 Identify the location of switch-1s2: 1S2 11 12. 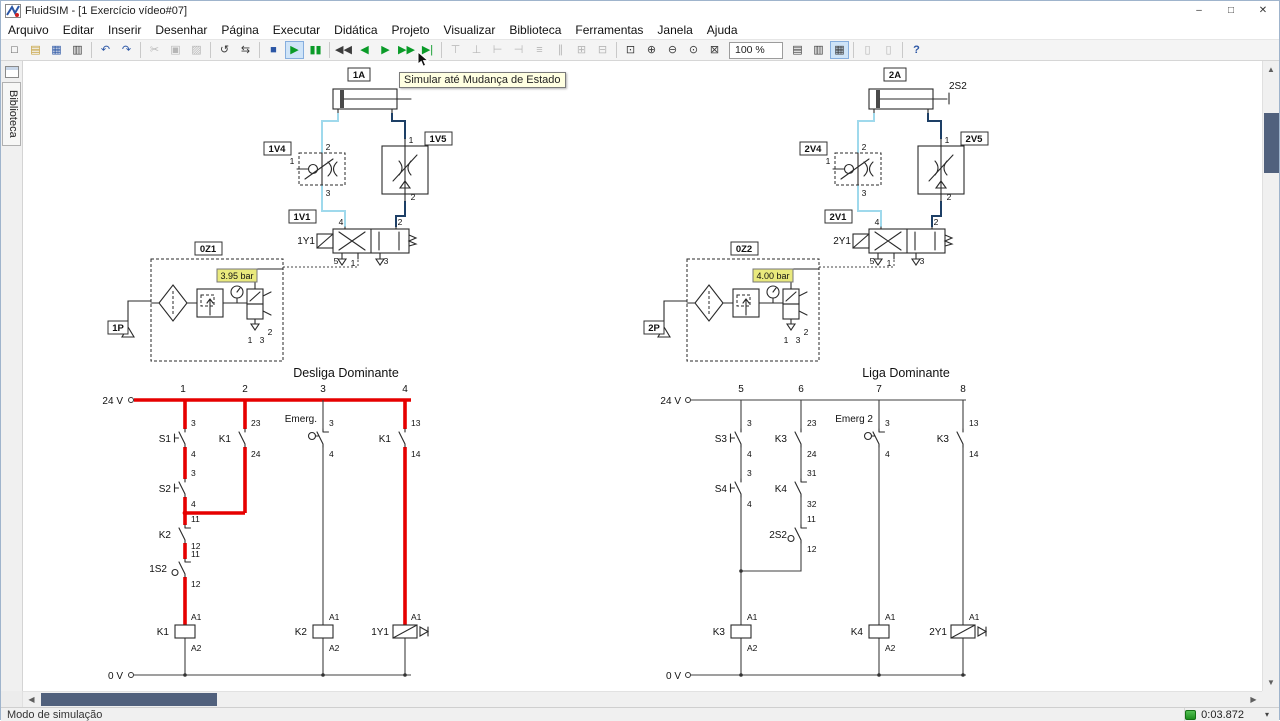
(175, 569).